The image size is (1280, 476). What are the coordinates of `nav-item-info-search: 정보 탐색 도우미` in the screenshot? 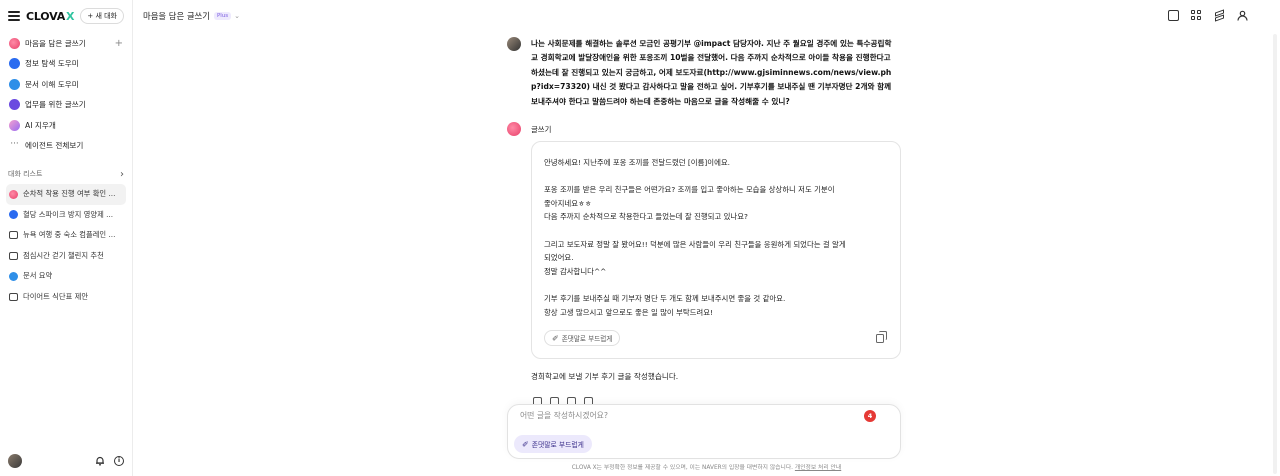 It's located at (66, 64).